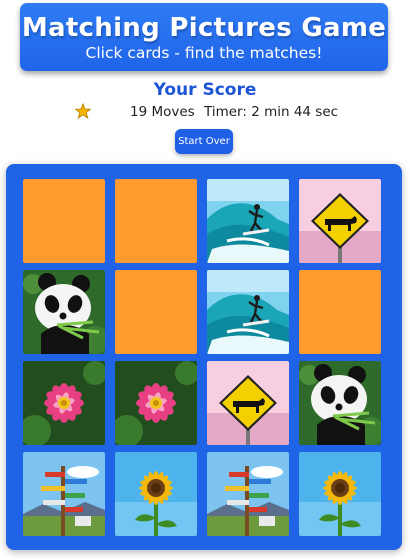  What do you see at coordinates (204, 53) in the screenshot?
I see `game-subtitle: Click cards - find the matches!` at bounding box center [204, 53].